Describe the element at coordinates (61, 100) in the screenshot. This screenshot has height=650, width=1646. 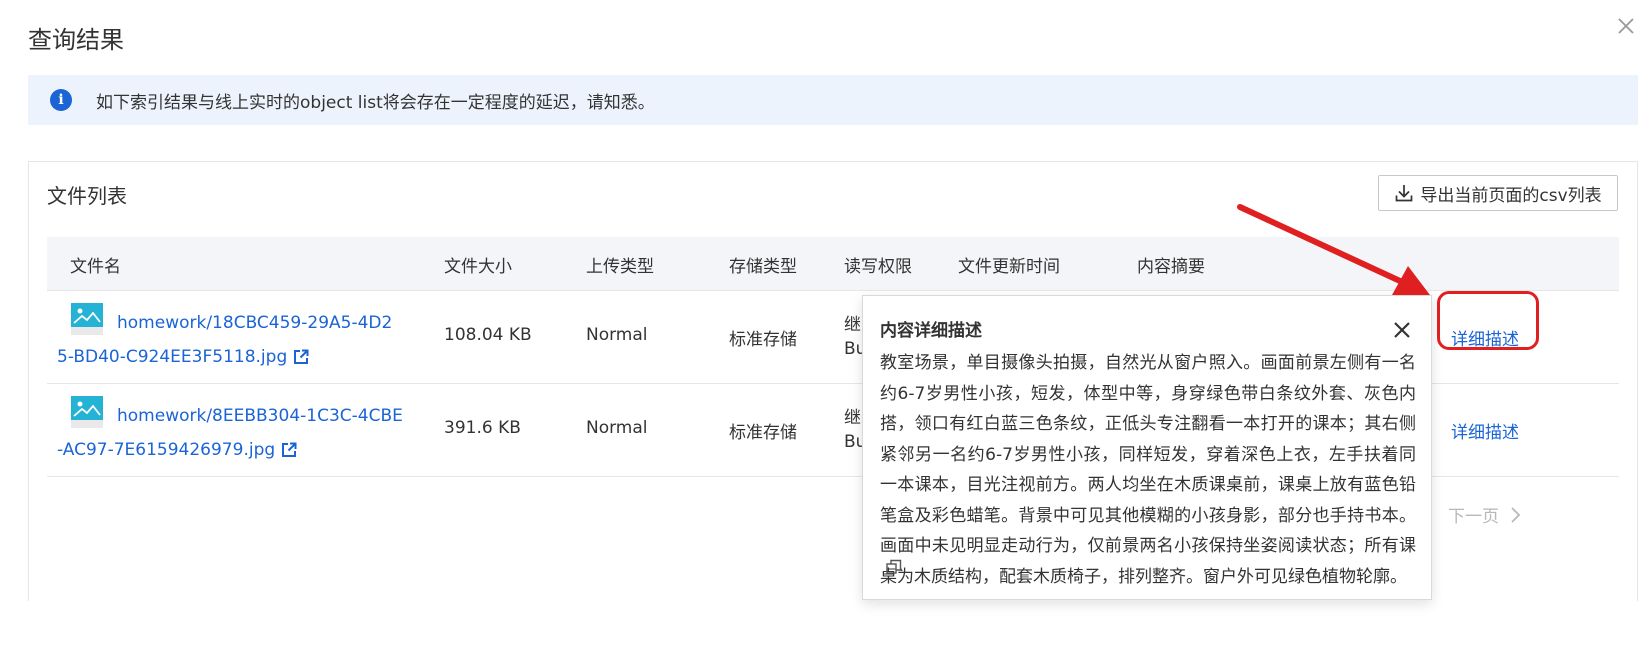
I see `info-icon: i` at that location.